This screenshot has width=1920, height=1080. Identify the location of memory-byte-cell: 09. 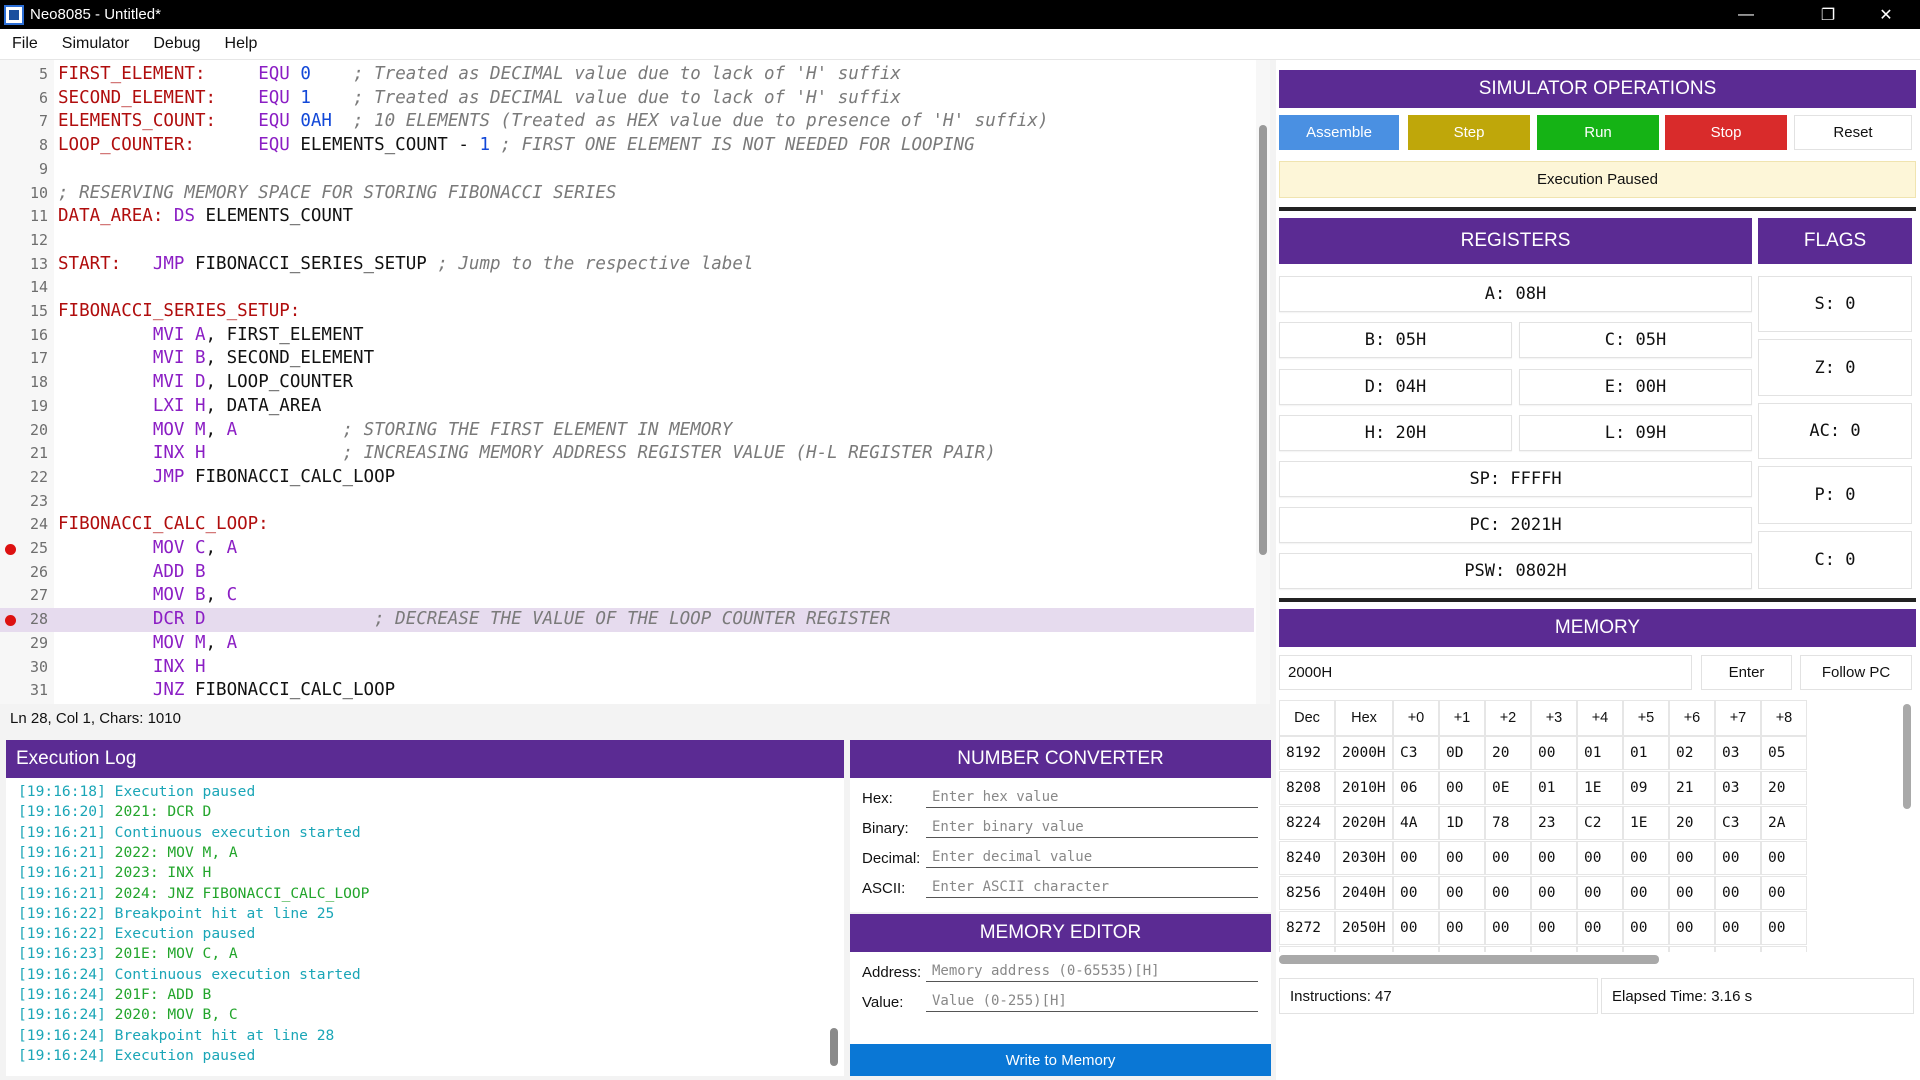
(1646, 788).